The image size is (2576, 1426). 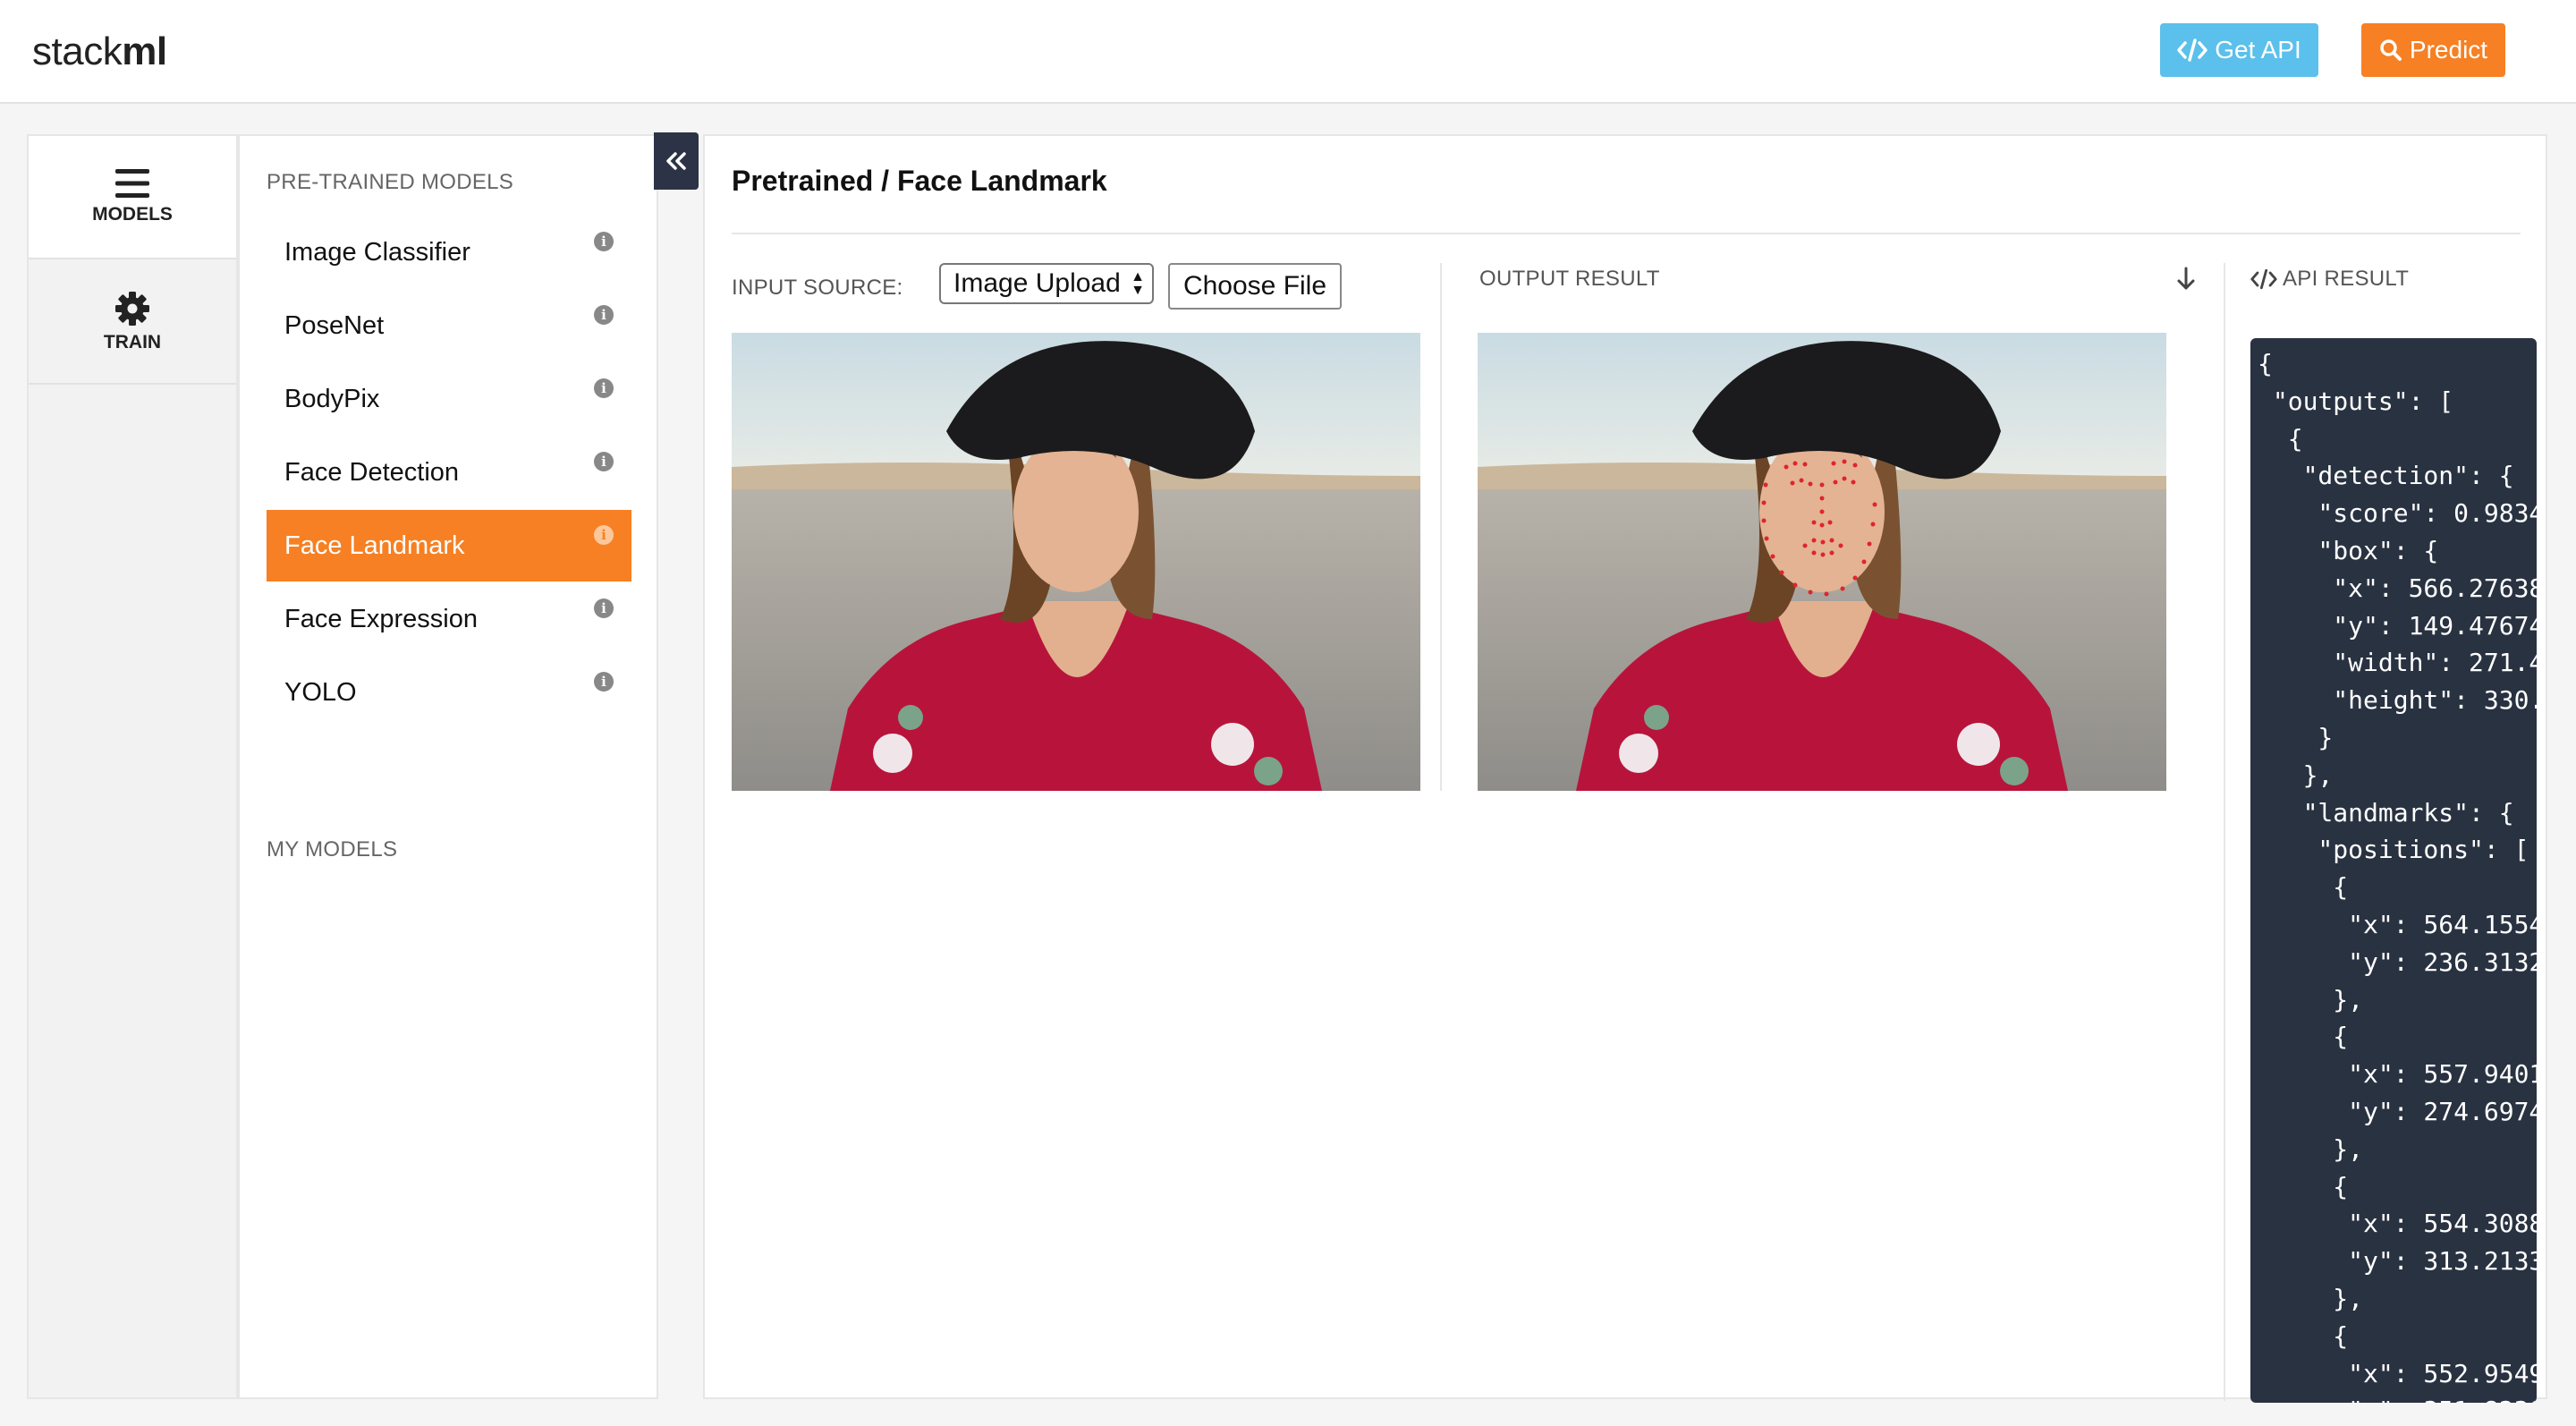 I want to click on hamburger-icon, so click(x=132, y=184).